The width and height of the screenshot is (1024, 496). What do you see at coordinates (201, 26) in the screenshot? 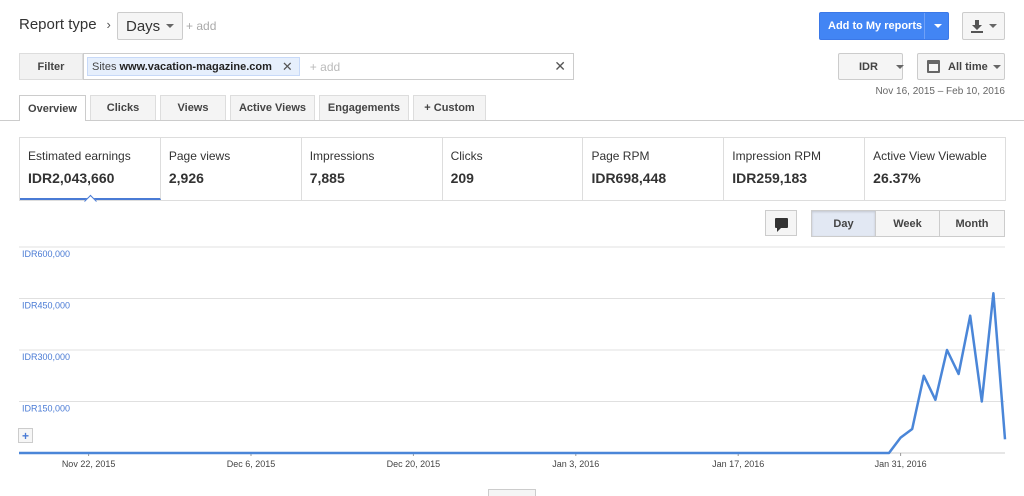
I see `add-dimension-link: + add` at bounding box center [201, 26].